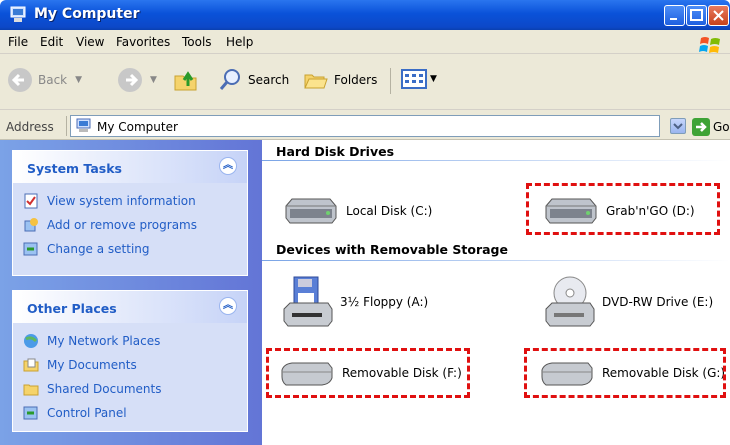 Image resolution: width=730 pixels, height=445 pixels. Describe the element at coordinates (433, 79) in the screenshot. I see `views-dropdown-icon: ▼` at that location.